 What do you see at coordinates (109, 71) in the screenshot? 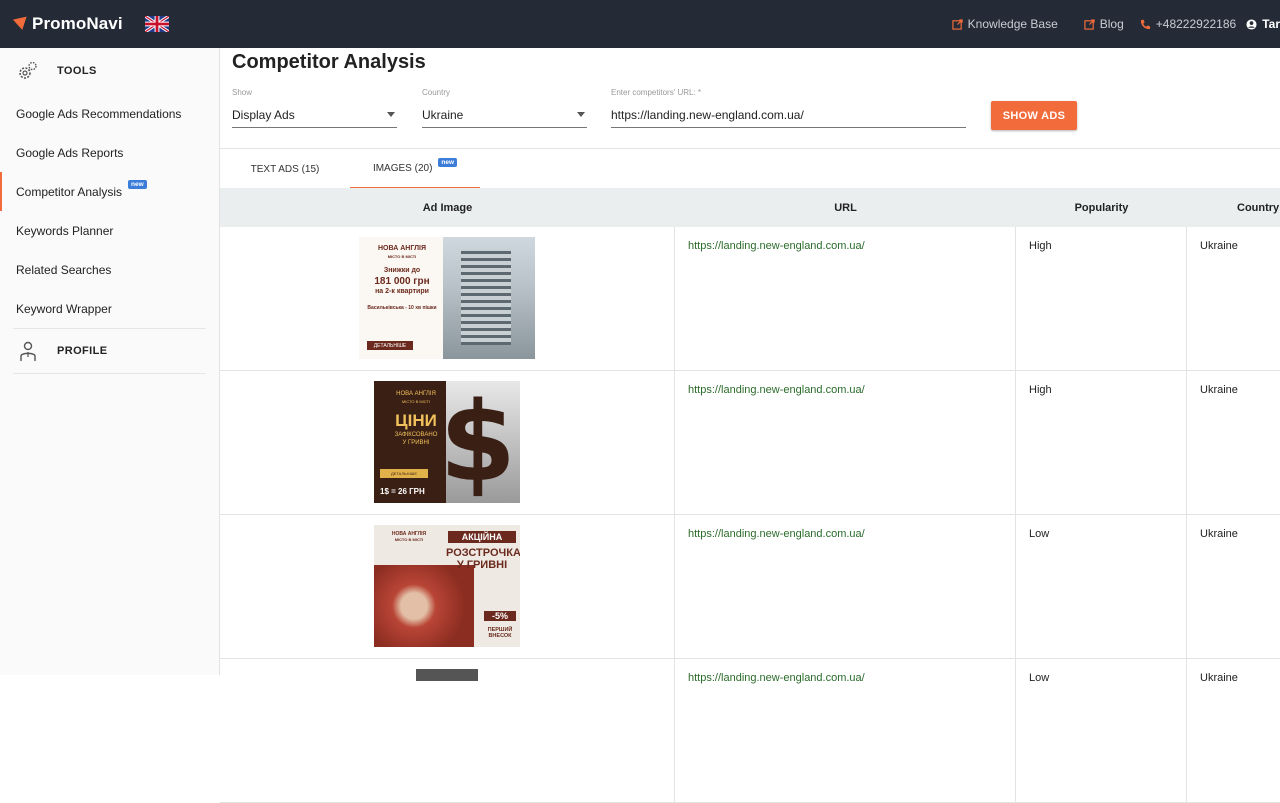
I see `tools-section: TOOLS` at bounding box center [109, 71].